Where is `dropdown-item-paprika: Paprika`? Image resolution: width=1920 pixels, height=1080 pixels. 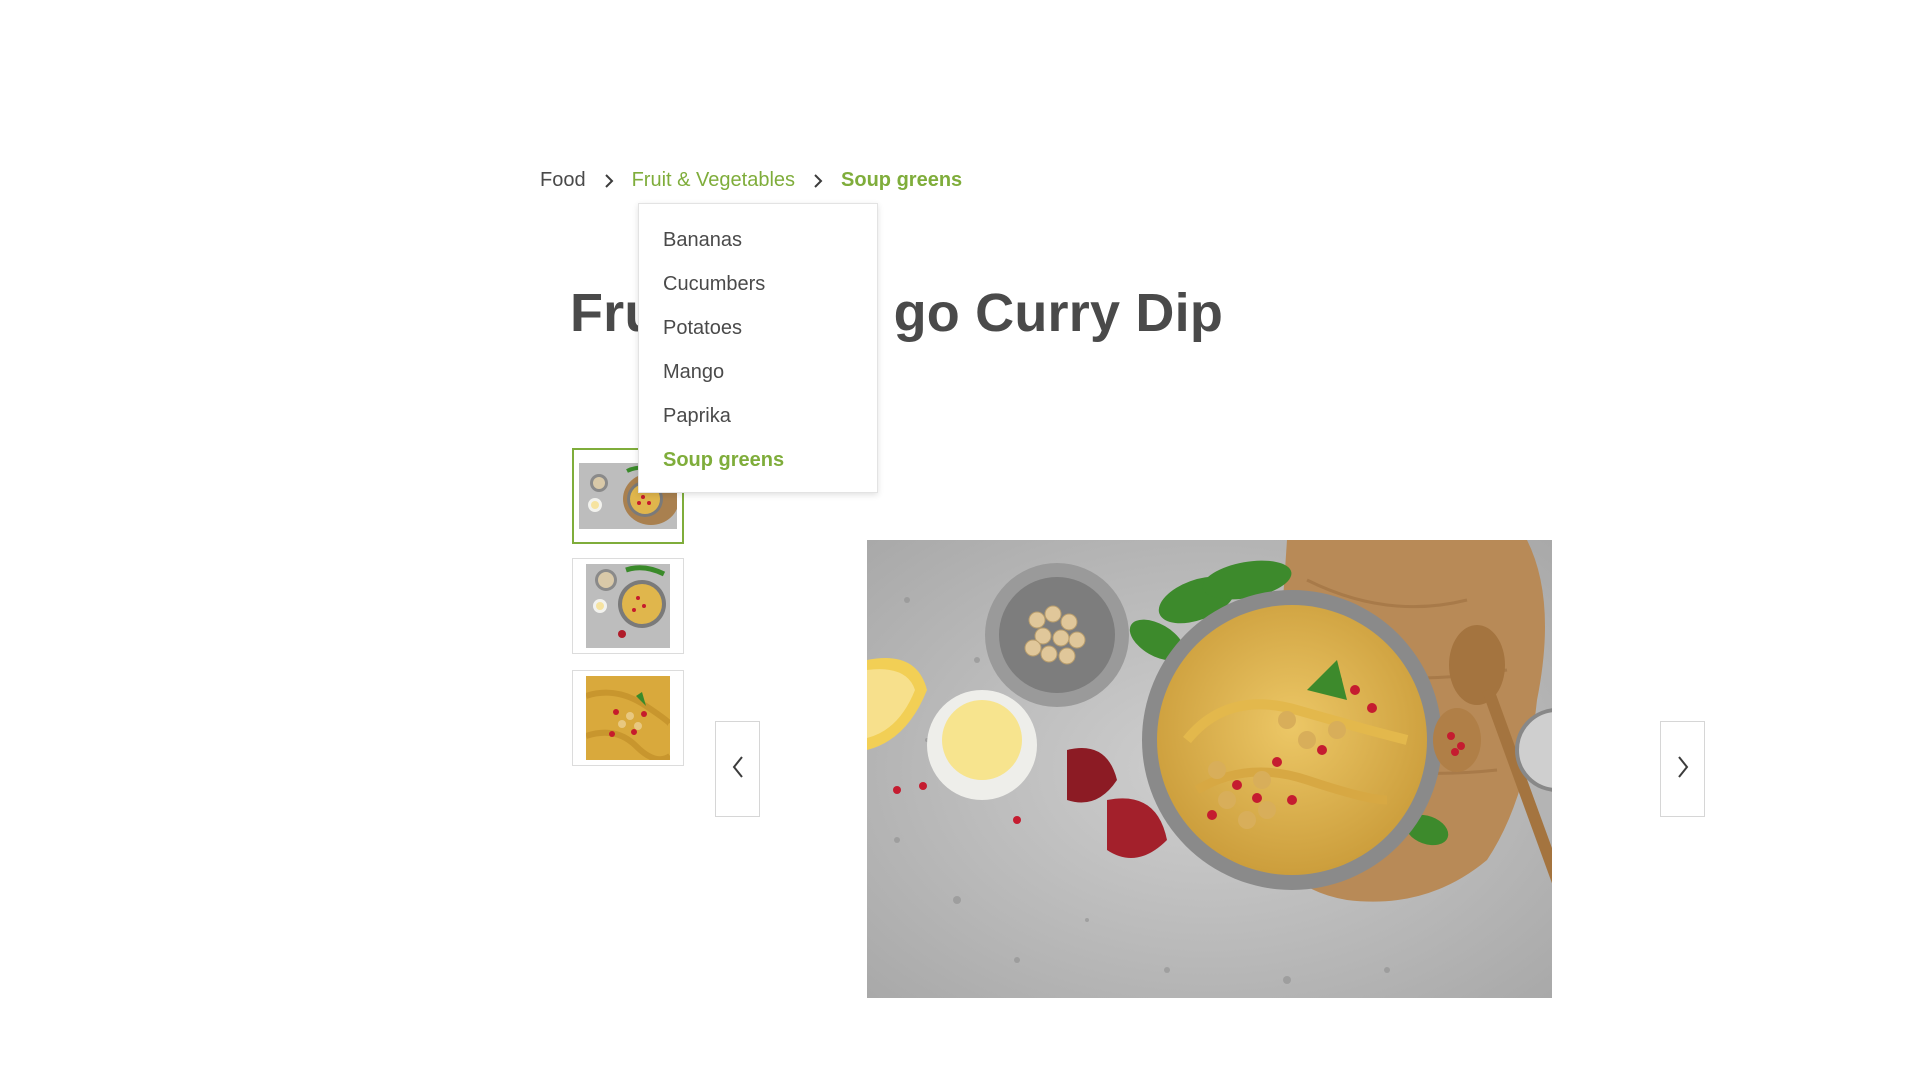
dropdown-item-paprika: Paprika is located at coordinates (758, 416).